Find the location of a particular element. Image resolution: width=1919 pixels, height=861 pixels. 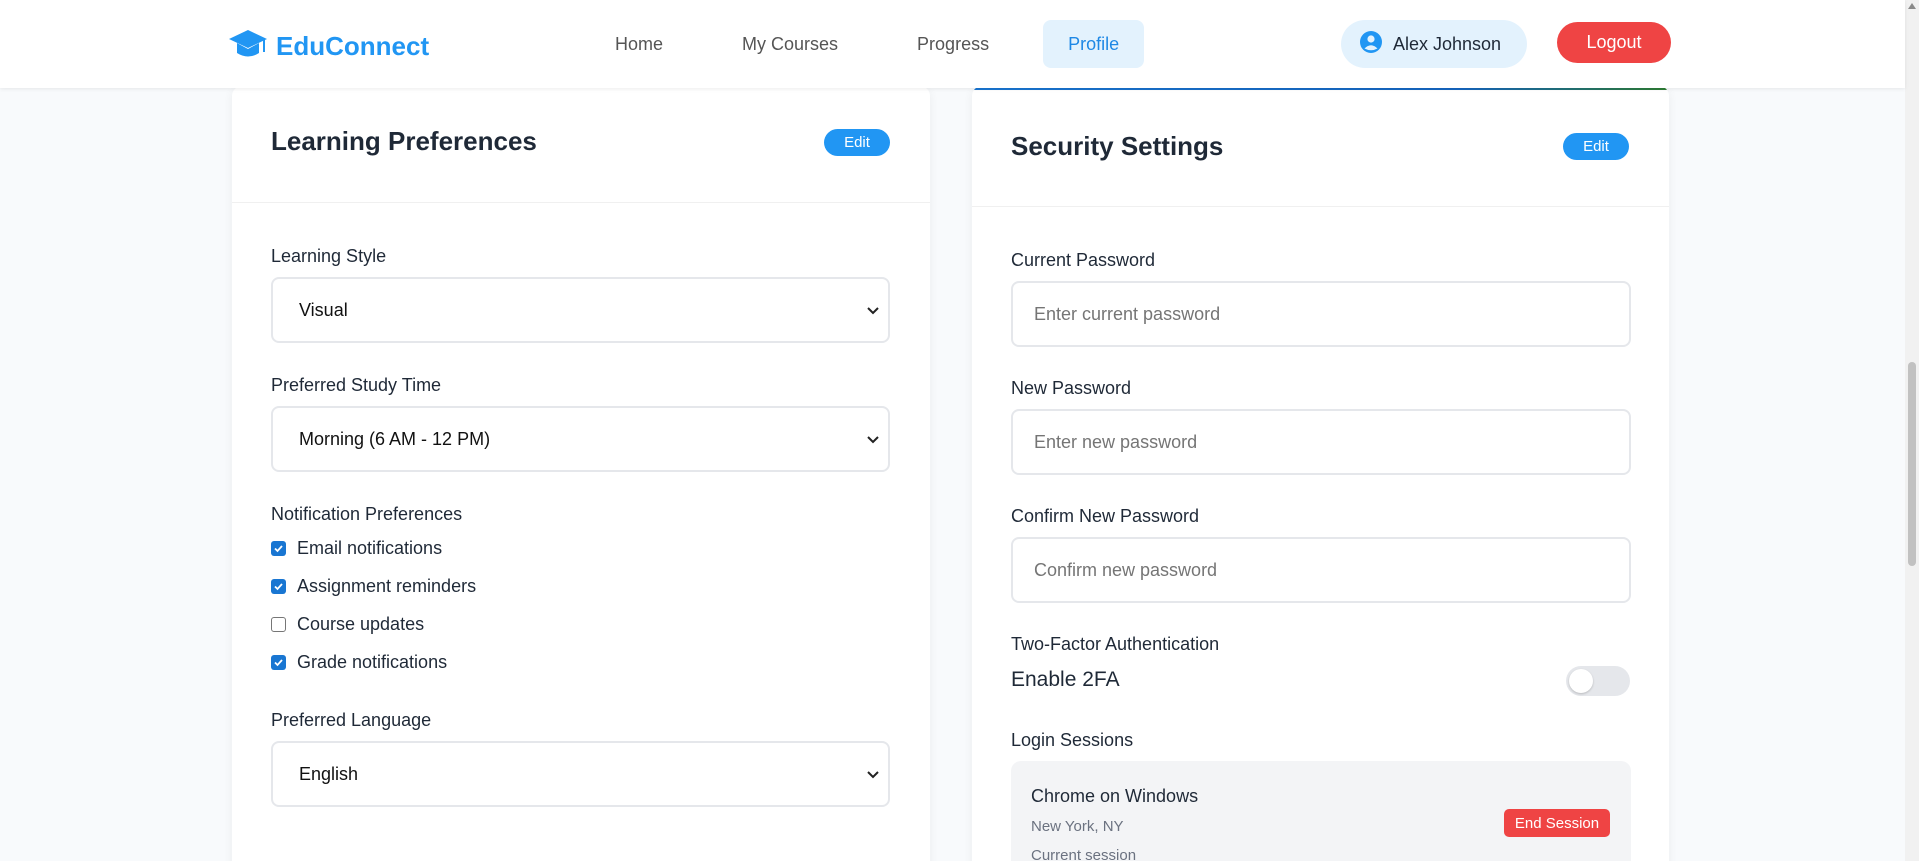

card-title: Learning Preferences is located at coordinates (404, 141).